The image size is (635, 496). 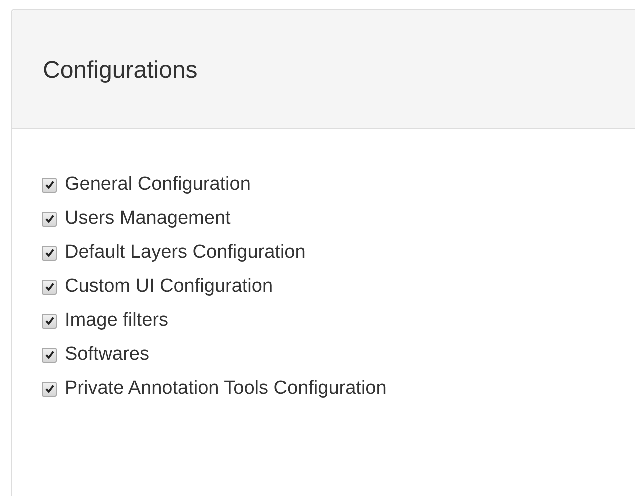 I want to click on option-label: Softwares, so click(x=107, y=355).